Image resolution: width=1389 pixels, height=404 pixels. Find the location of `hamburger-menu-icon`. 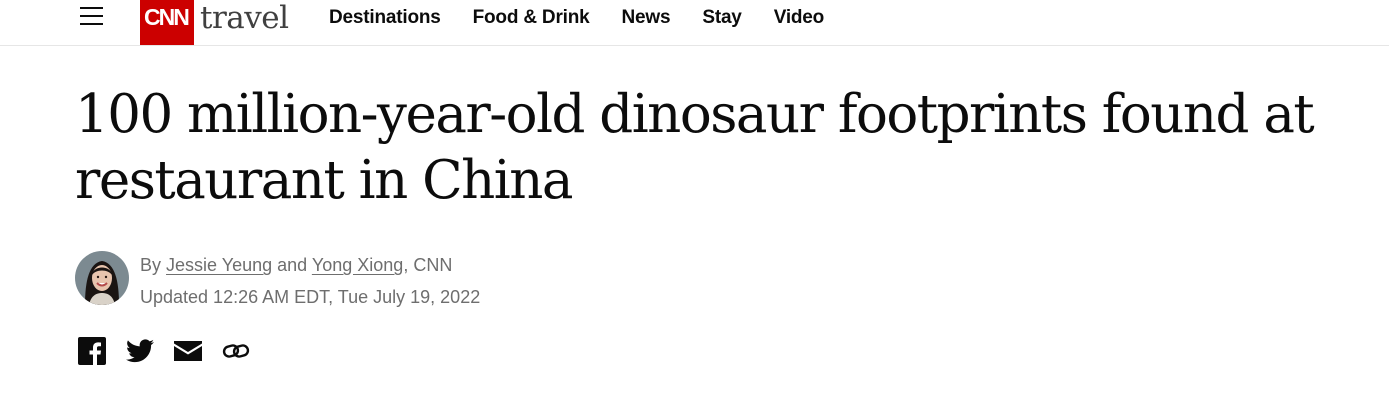

hamburger-menu-icon is located at coordinates (92, 16).